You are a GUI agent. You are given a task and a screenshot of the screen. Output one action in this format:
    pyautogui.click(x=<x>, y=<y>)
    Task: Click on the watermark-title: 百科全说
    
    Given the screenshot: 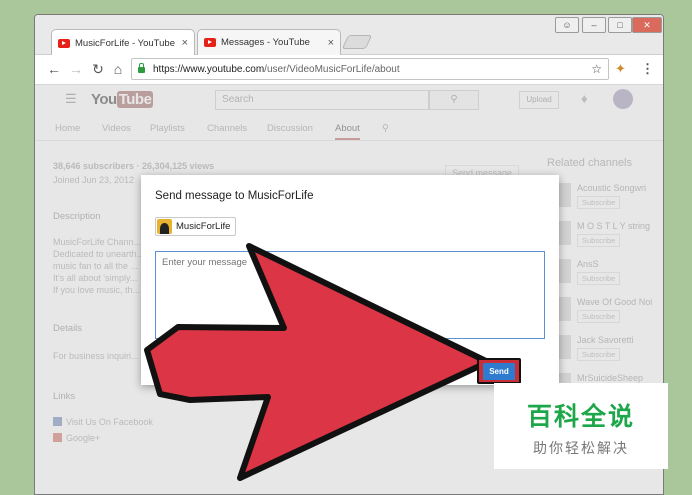 What is the action you would take?
    pyautogui.click(x=580, y=416)
    